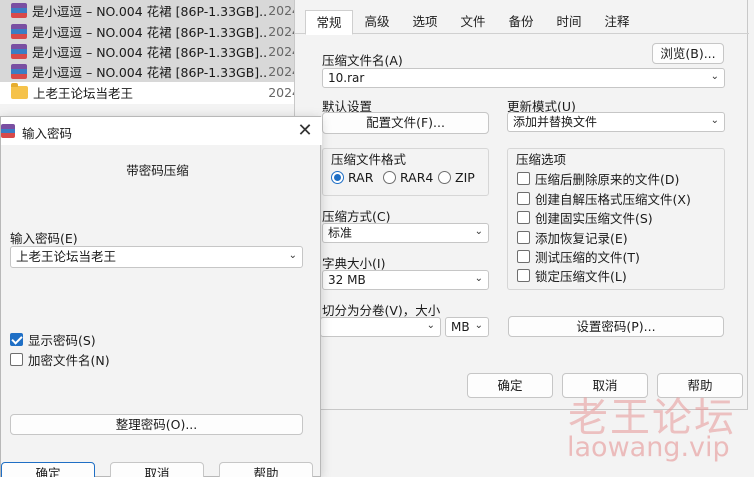 Image resolution: width=754 pixels, height=477 pixels. I want to click on split-unit-value: MB, so click(460, 327).